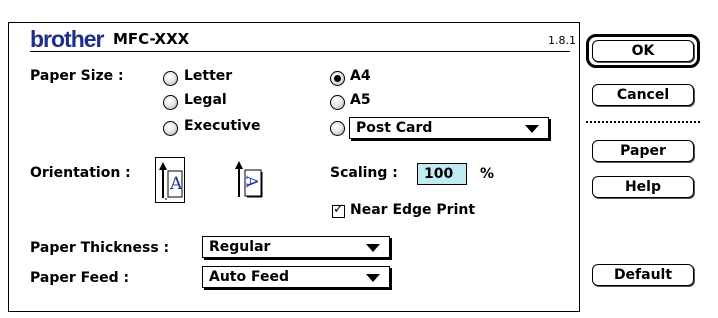 The image size is (718, 318). I want to click on orientation-label: Orientation :, so click(80, 173).